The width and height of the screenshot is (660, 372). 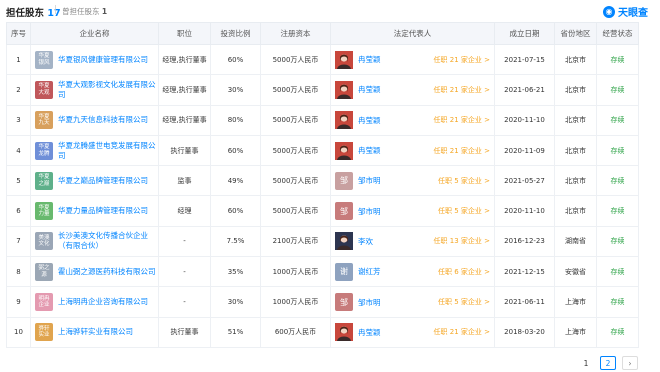 I want to click on avatar-initial: 邹, so click(x=344, y=181).